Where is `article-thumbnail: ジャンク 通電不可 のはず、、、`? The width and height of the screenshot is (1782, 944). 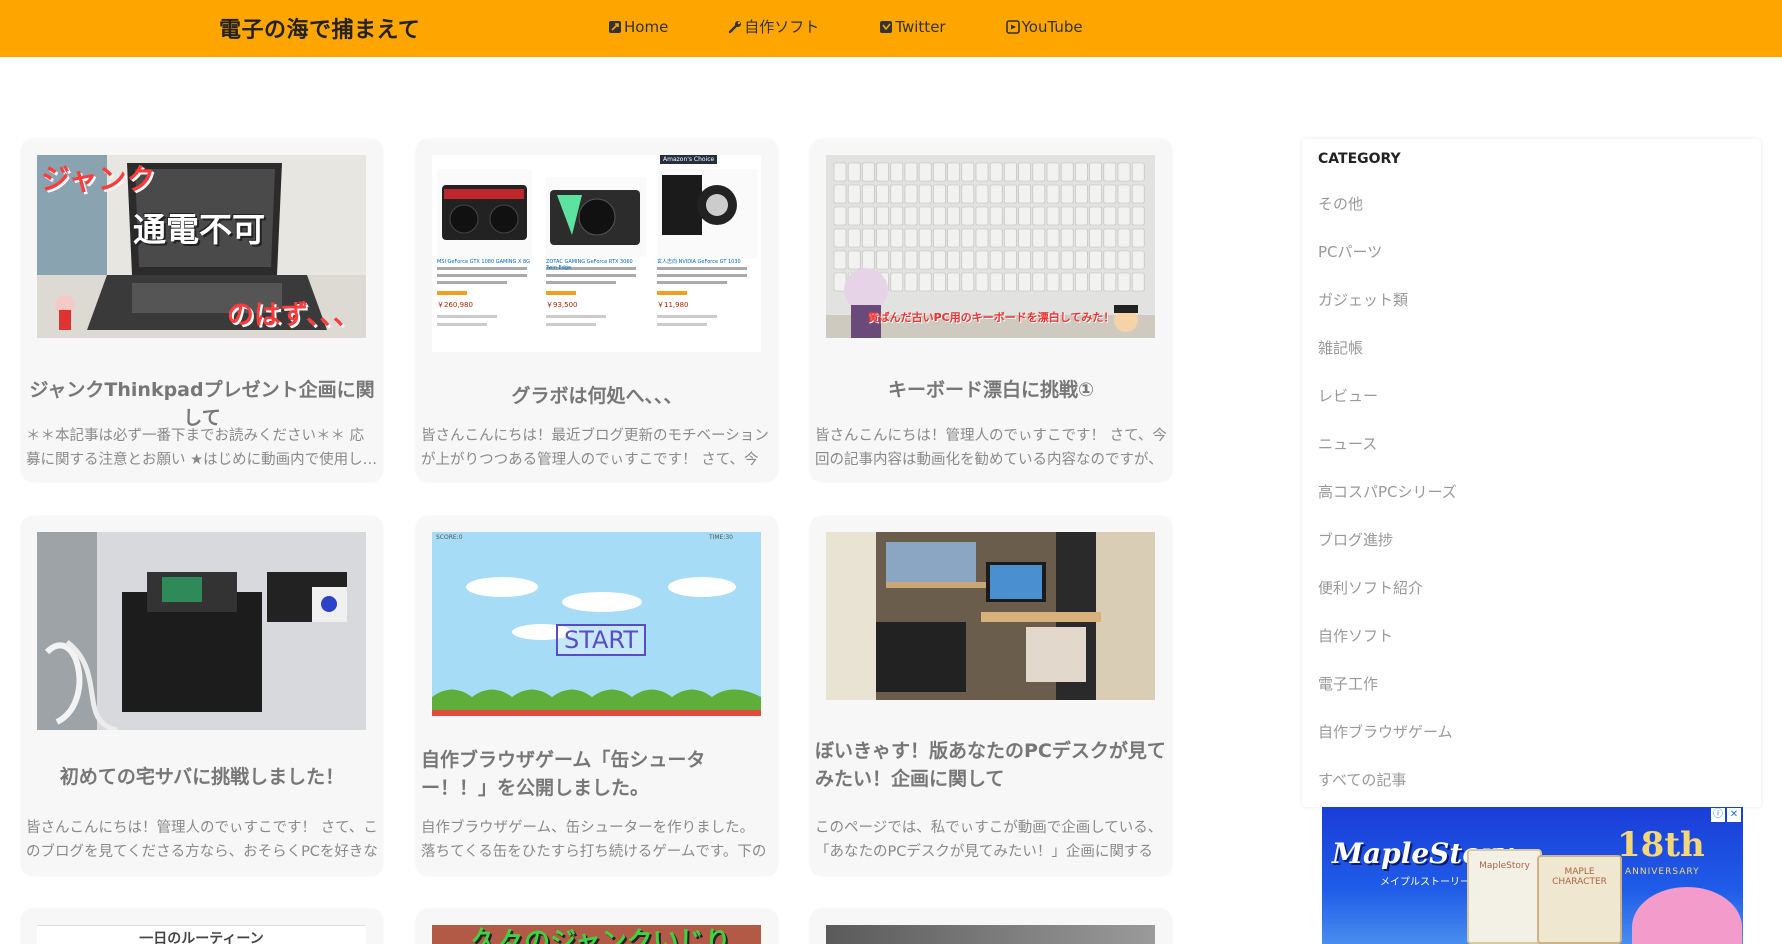 article-thumbnail: ジャンク 通電不可 のはず、、、 is located at coordinates (201, 246).